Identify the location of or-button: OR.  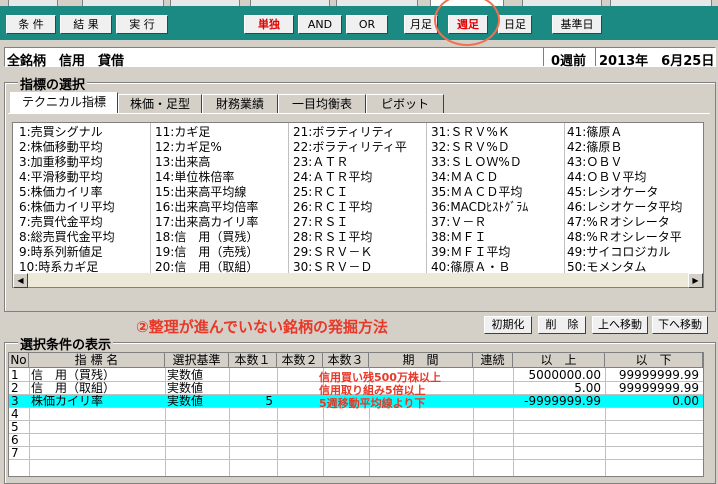
(367, 24).